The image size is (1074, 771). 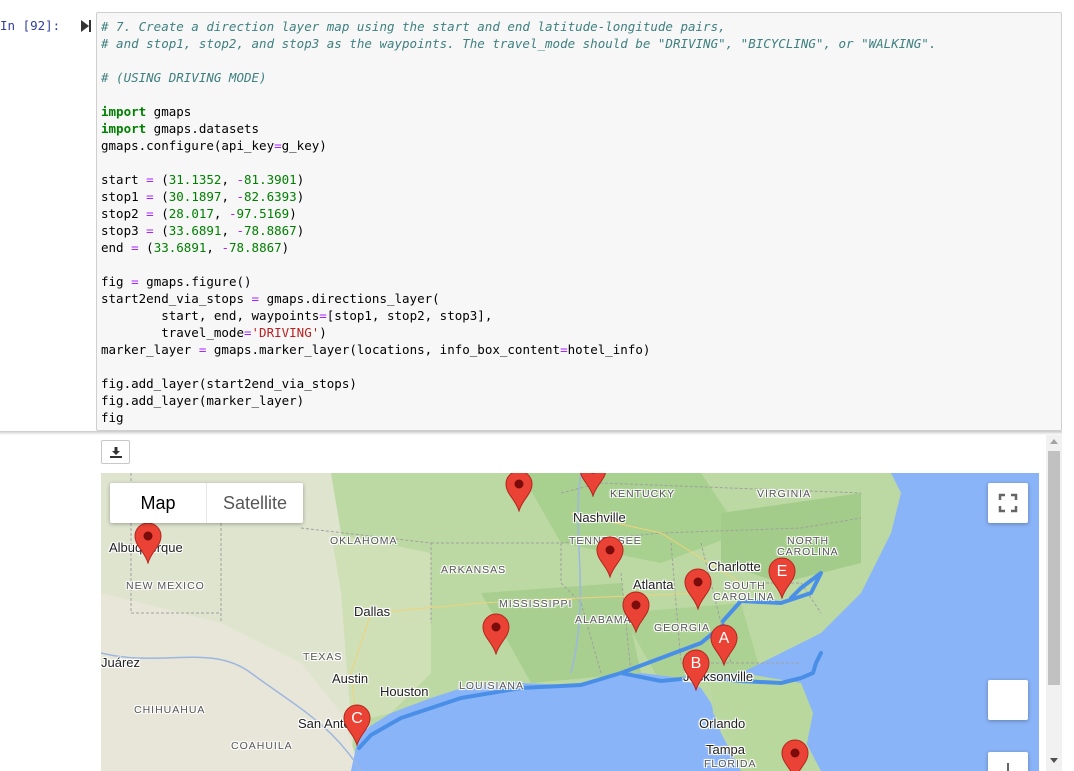 I want to click on route-marker-e: E, so click(x=782, y=578).